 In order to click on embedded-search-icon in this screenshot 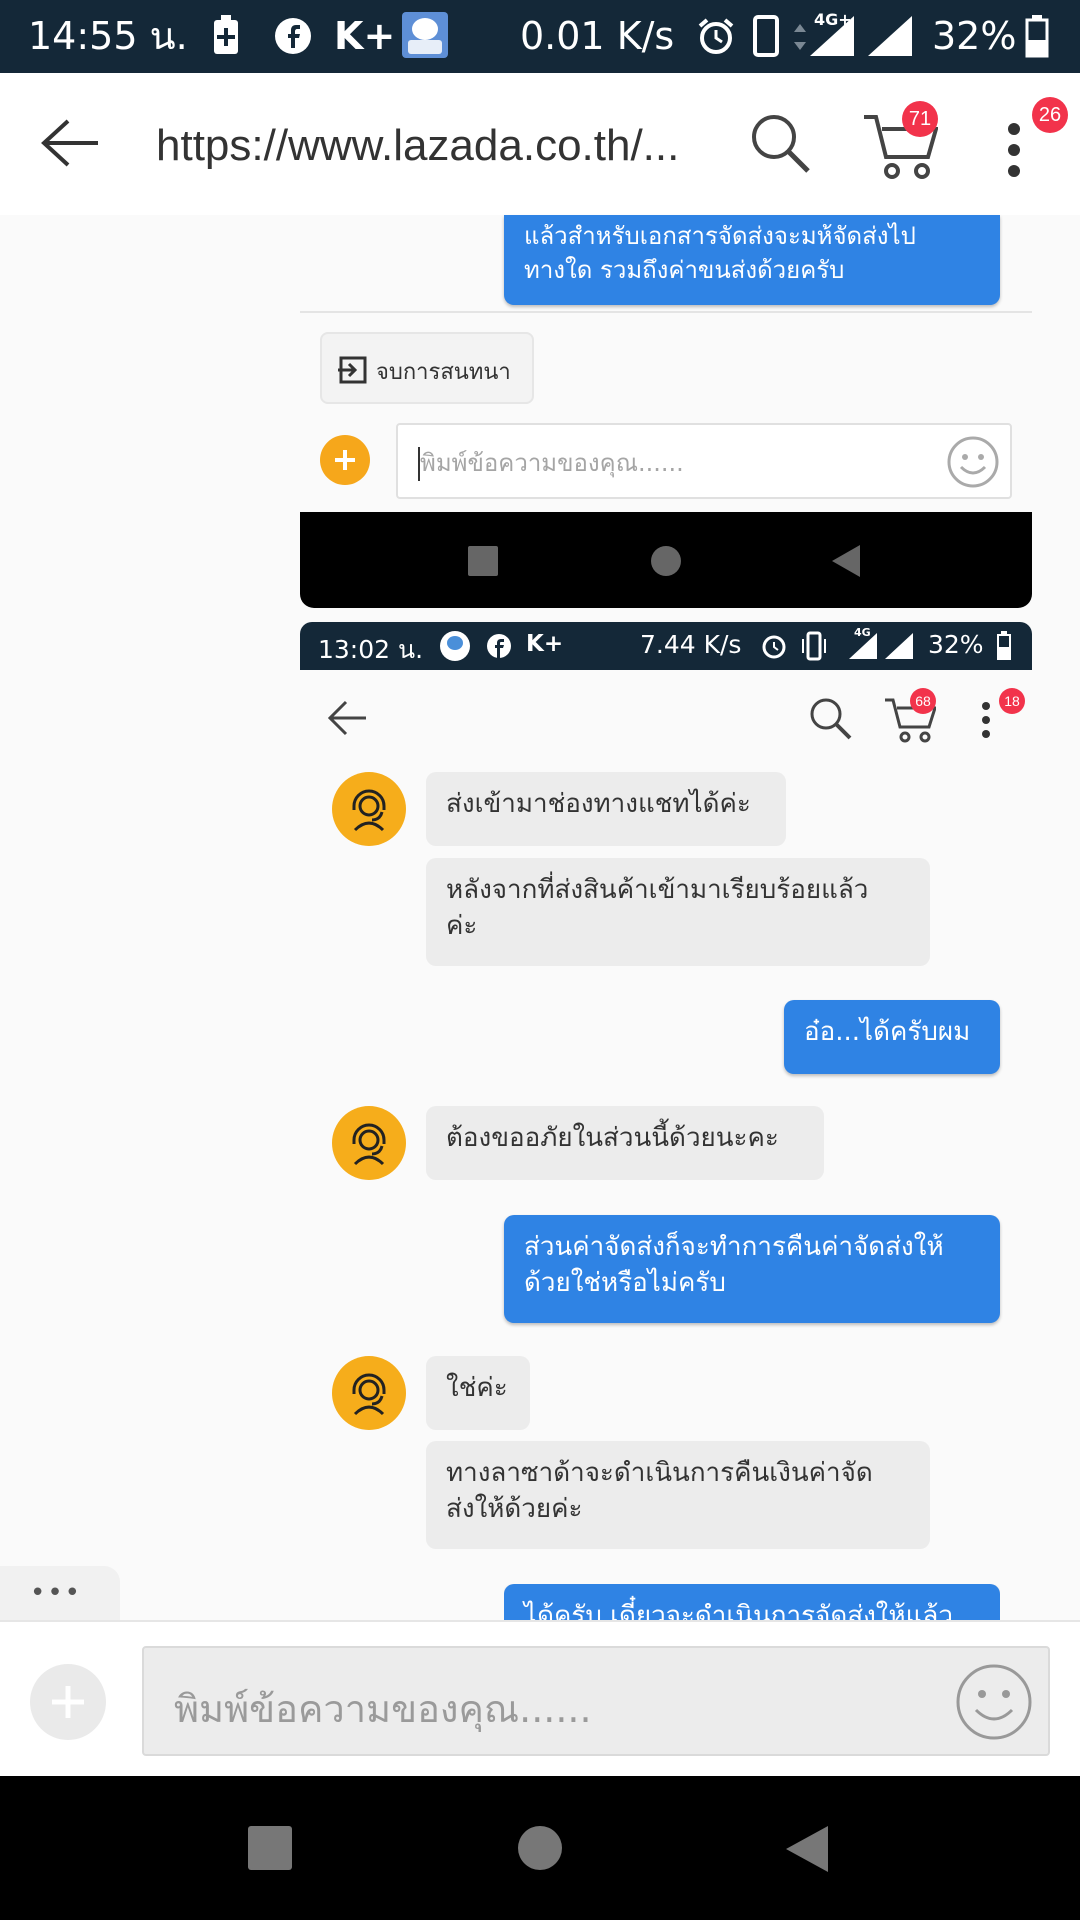, I will do `click(831, 719)`.